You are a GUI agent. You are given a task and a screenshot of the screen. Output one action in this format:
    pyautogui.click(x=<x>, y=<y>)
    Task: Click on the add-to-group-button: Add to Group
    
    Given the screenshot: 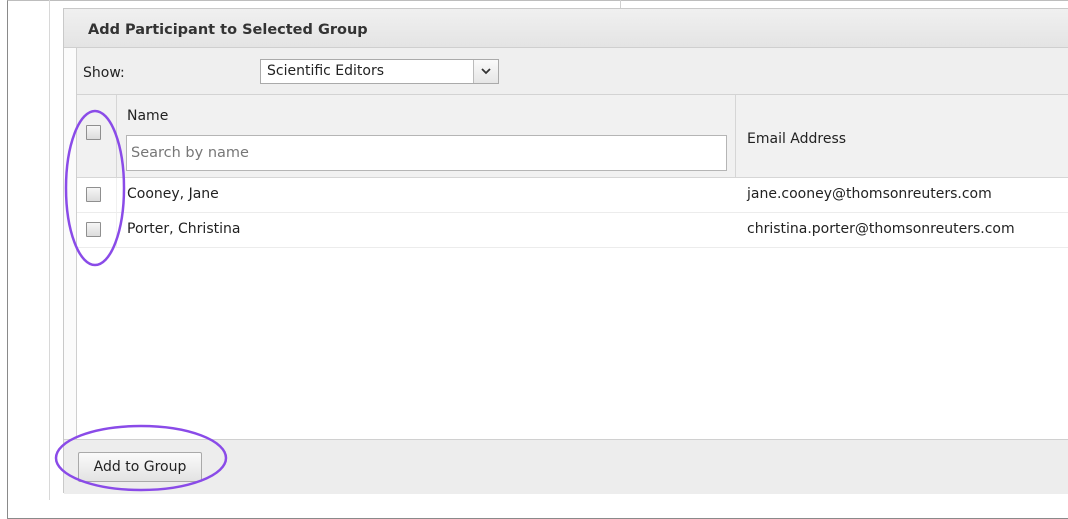 What is the action you would take?
    pyautogui.click(x=140, y=467)
    